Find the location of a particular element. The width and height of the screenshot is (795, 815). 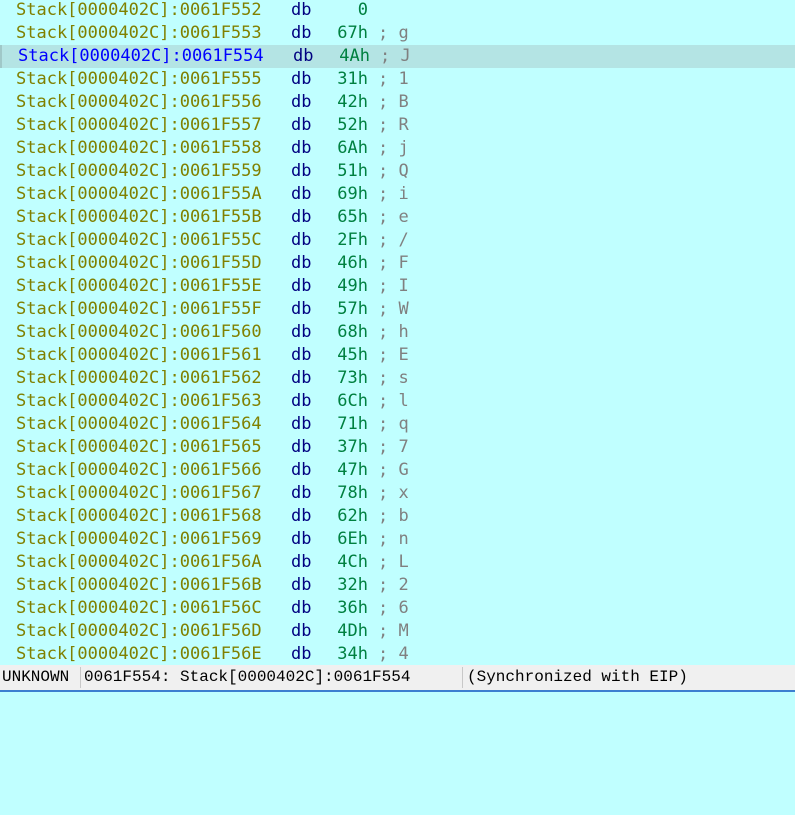

row-value: 68h is located at coordinates (352, 332).